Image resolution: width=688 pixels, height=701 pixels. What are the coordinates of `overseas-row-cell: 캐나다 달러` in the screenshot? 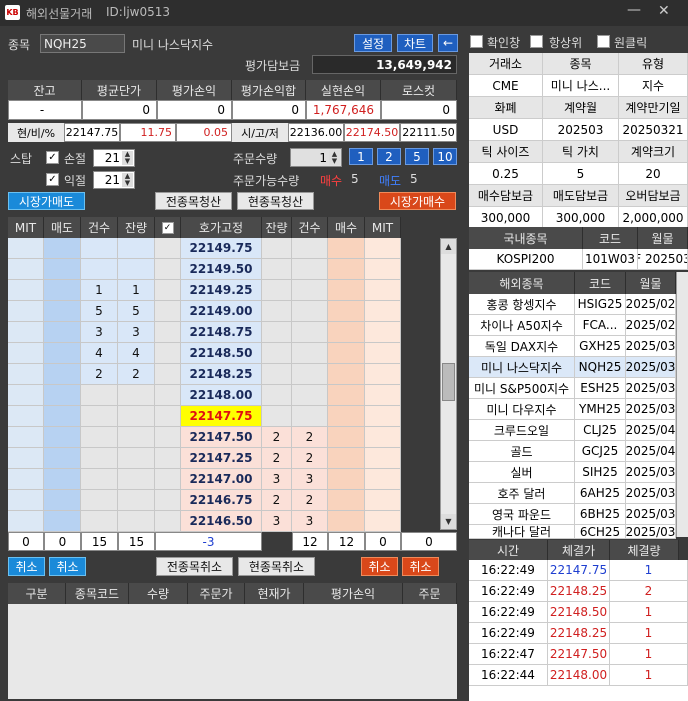 It's located at (522, 532).